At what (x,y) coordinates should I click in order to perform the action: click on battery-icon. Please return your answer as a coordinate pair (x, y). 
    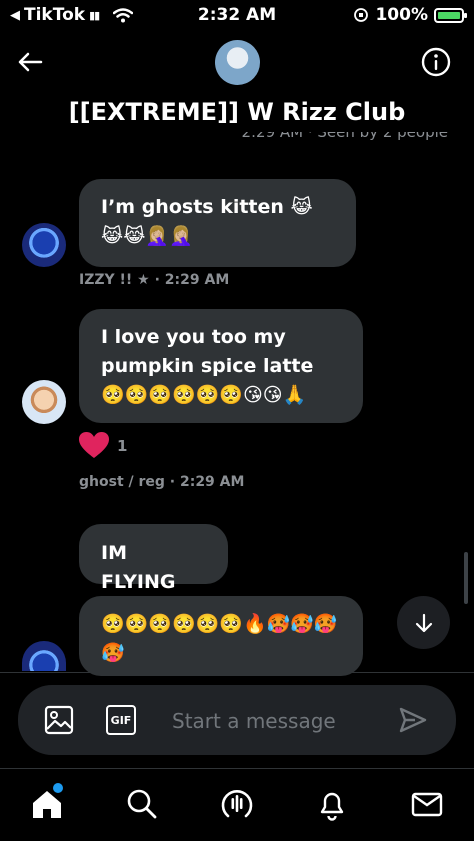
    Looking at the image, I should click on (450, 15).